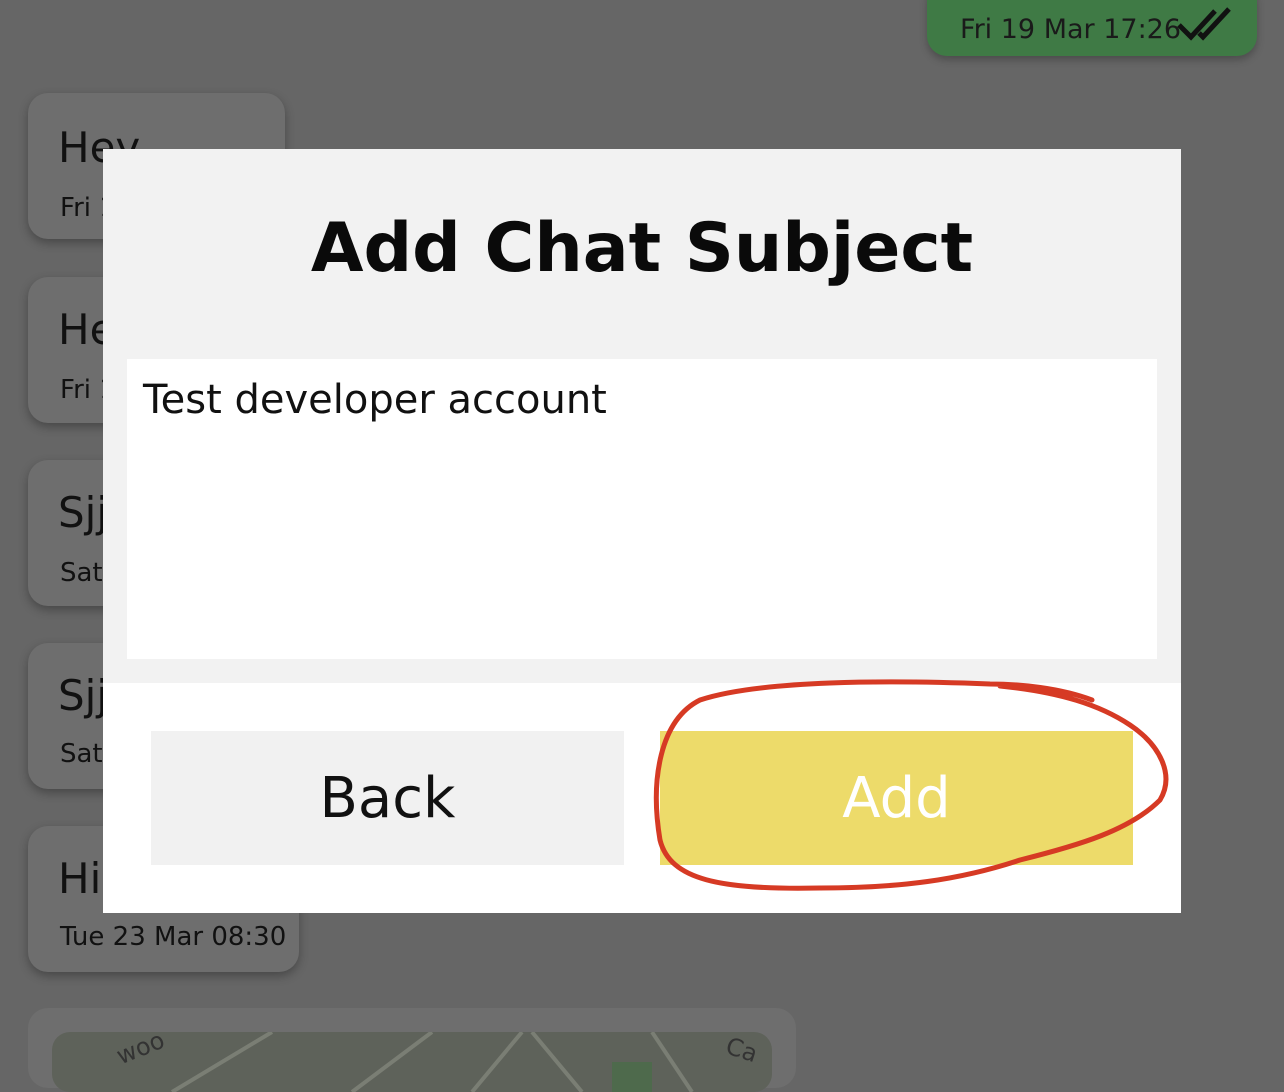 Image resolution: width=1284 pixels, height=1092 pixels. Describe the element at coordinates (80, 878) in the screenshot. I see `message-text: Hi` at that location.